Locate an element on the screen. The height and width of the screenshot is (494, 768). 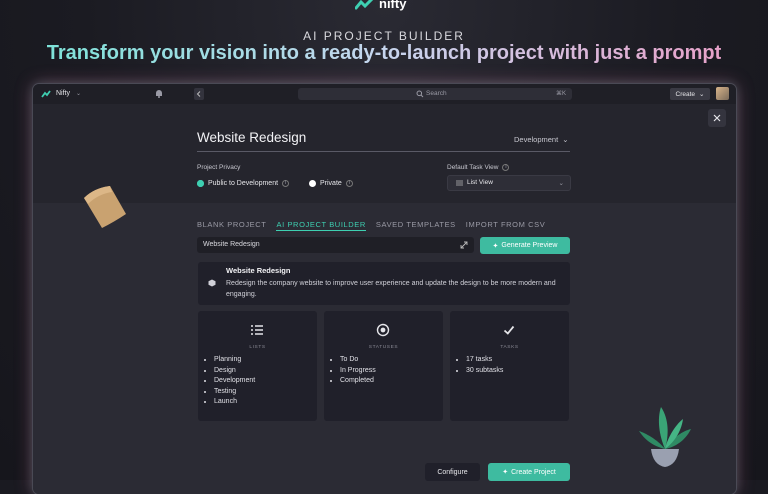
task-view-label: Default Task View i is located at coordinates (478, 167).